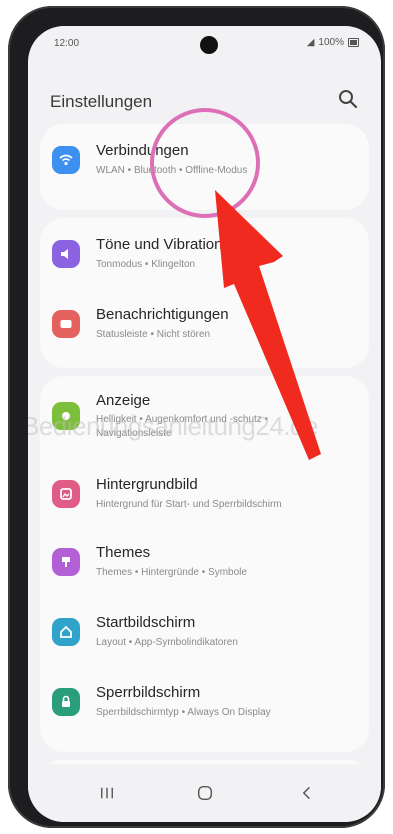 The width and height of the screenshot is (393, 834). Describe the element at coordinates (66, 160) in the screenshot. I see `wifi-icon` at that location.